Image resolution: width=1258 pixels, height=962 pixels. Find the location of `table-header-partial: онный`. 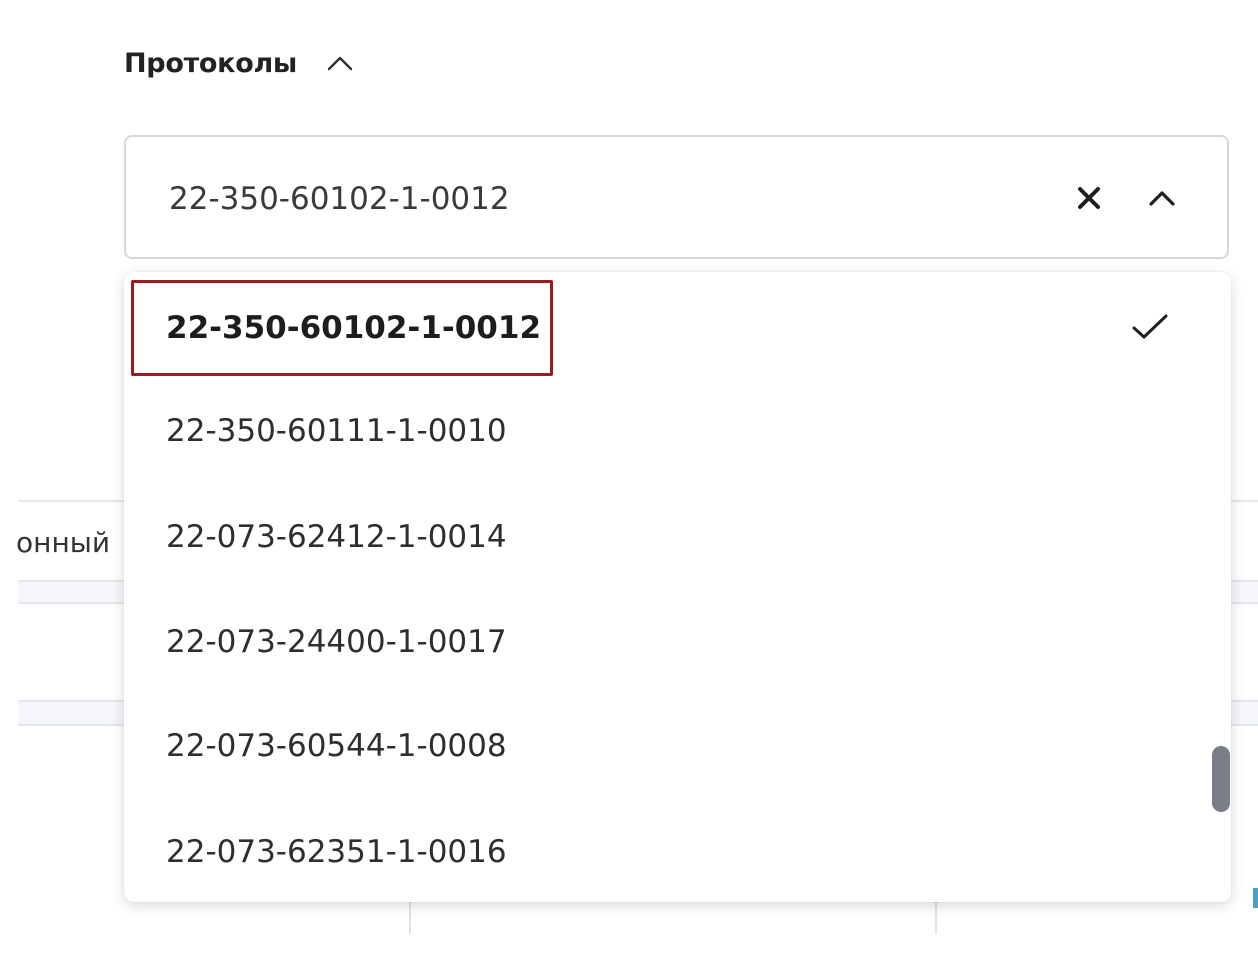

table-header-partial: онный is located at coordinates (63, 542).